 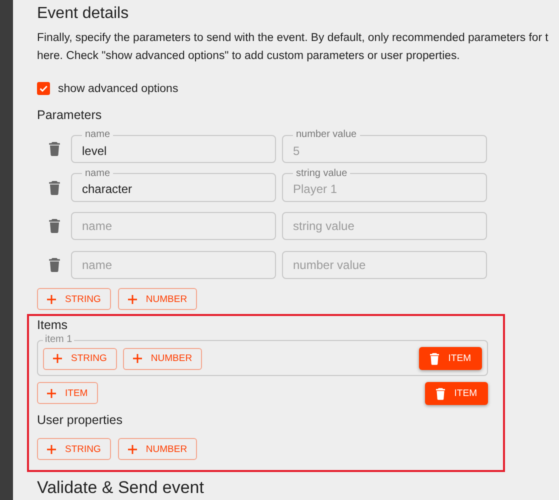 What do you see at coordinates (384, 189) in the screenshot?
I see `input-field: Player 1` at bounding box center [384, 189].